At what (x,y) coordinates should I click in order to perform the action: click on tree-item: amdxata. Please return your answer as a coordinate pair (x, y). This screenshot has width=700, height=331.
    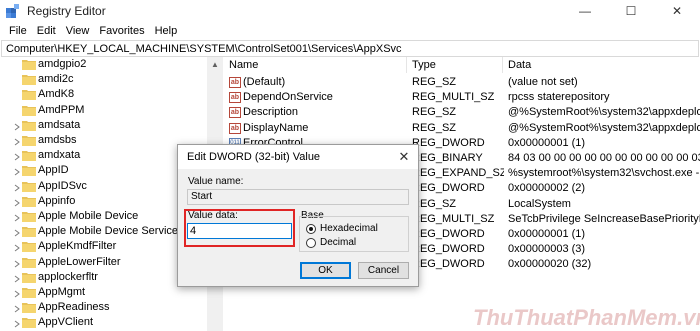
    Looking at the image, I should click on (103, 155).